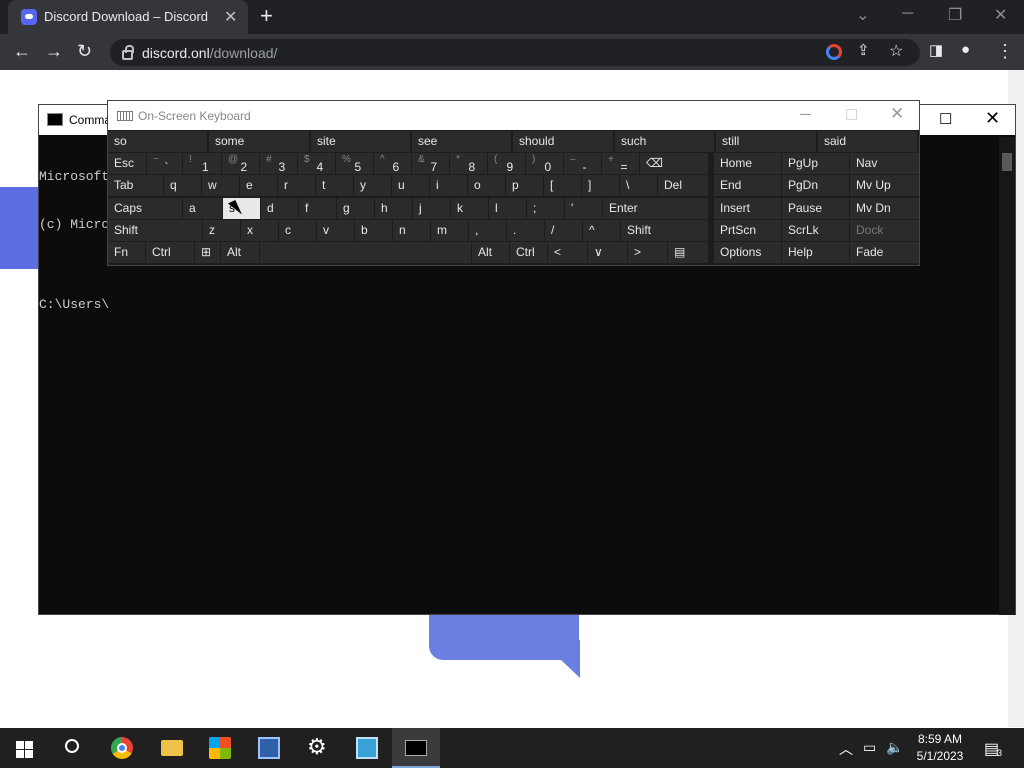 The height and width of the screenshot is (768, 1024). Describe the element at coordinates (515, 52) in the screenshot. I see `address-bar: discord.onl/download/` at that location.